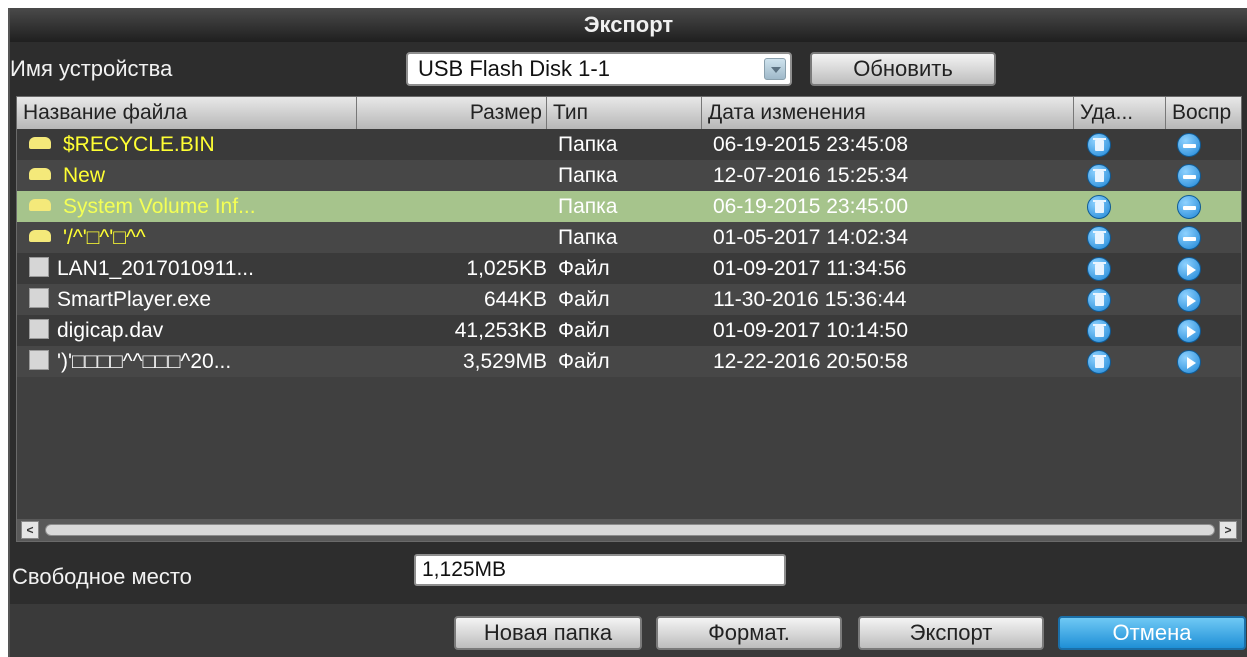  Describe the element at coordinates (600, 570) in the screenshot. I see `free-space-field: 1,125MB` at that location.